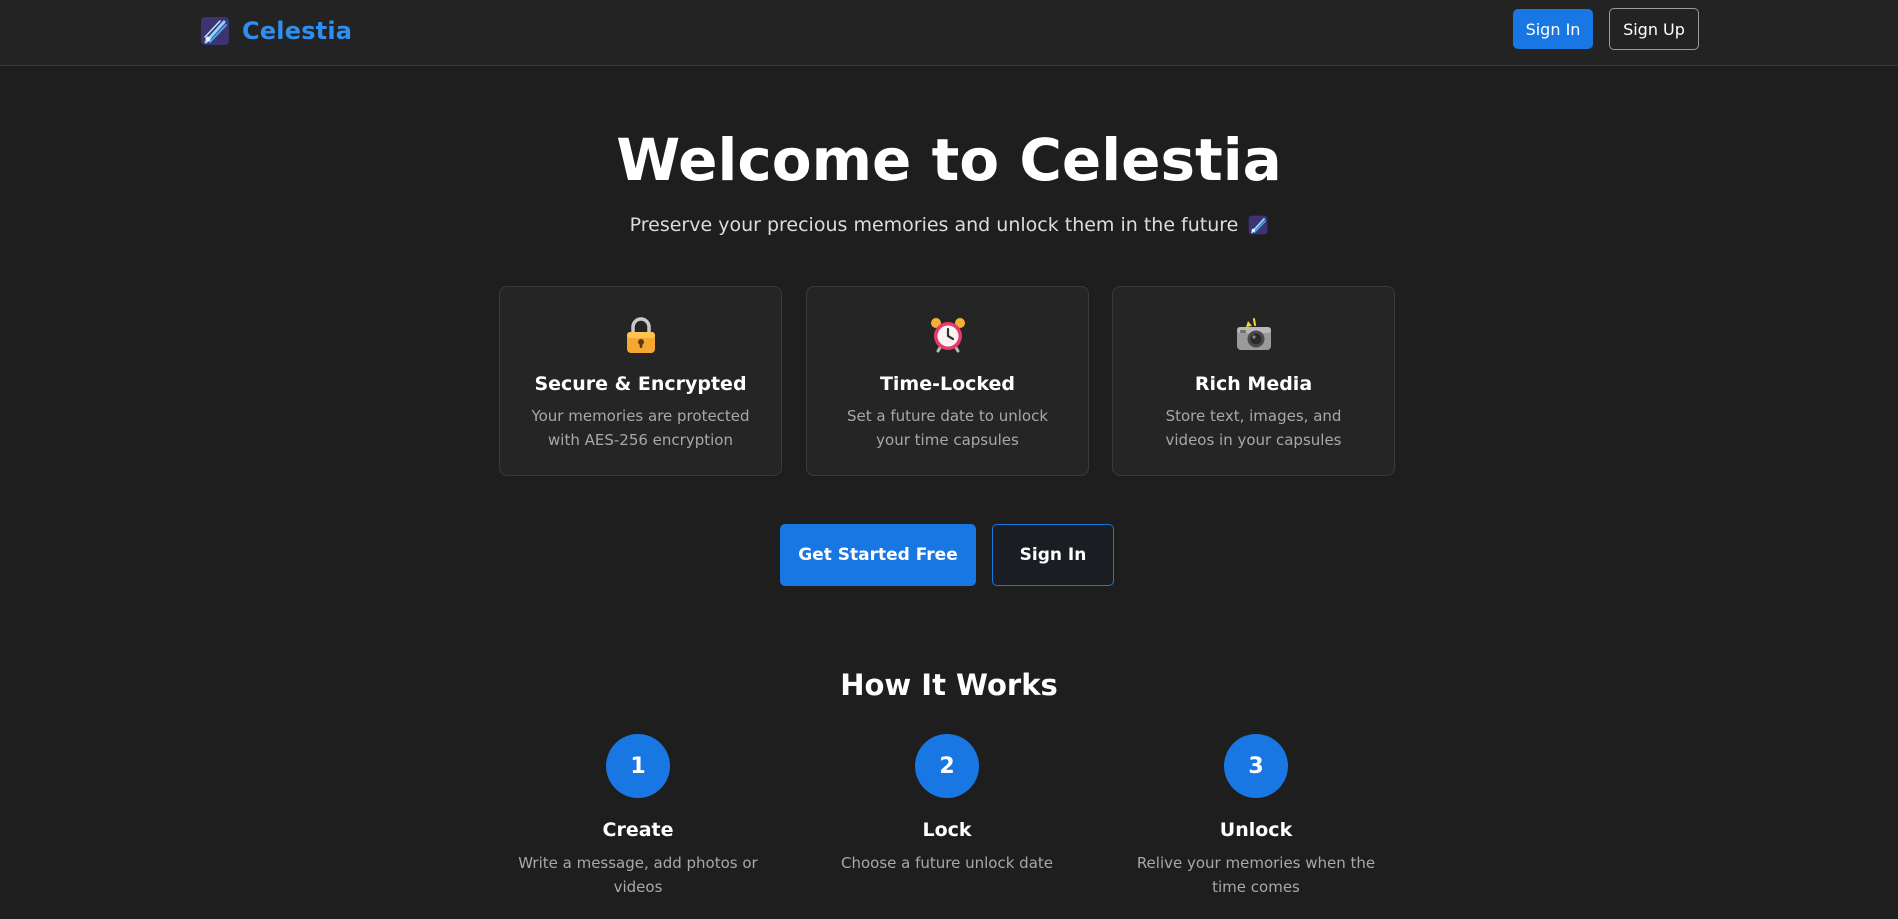 This screenshot has width=1898, height=919. I want to click on header-sign-in-button: Sign In, so click(1553, 29).